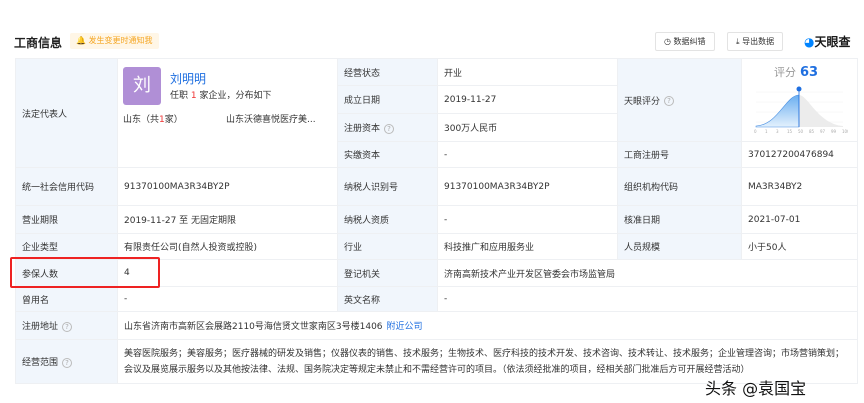  Describe the element at coordinates (487, 325) in the screenshot. I see `address-value: 山东省济南市高新区会展路2110号海信贤文世家南区3号楼1406 附近公司` at that location.